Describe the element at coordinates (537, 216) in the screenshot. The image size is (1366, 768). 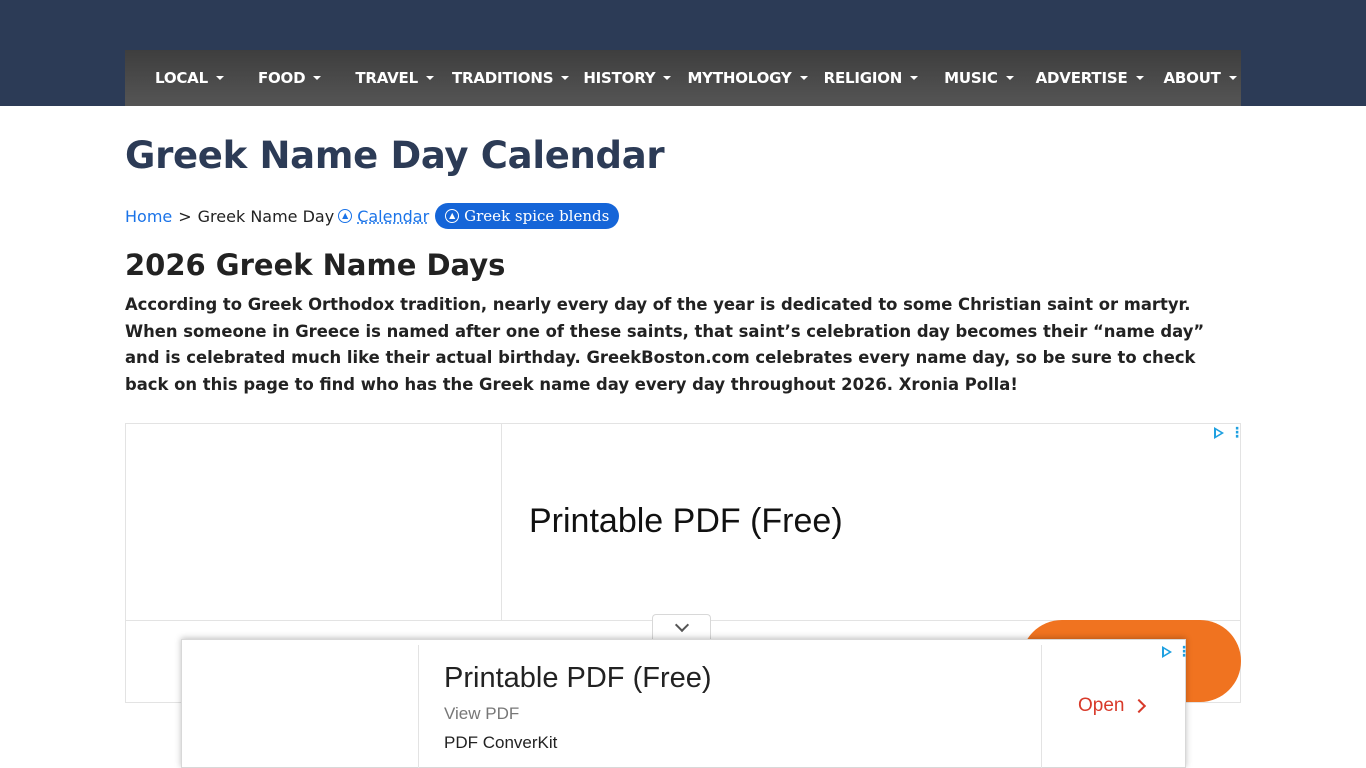
I see `pill-label: Greek spice blends` at that location.